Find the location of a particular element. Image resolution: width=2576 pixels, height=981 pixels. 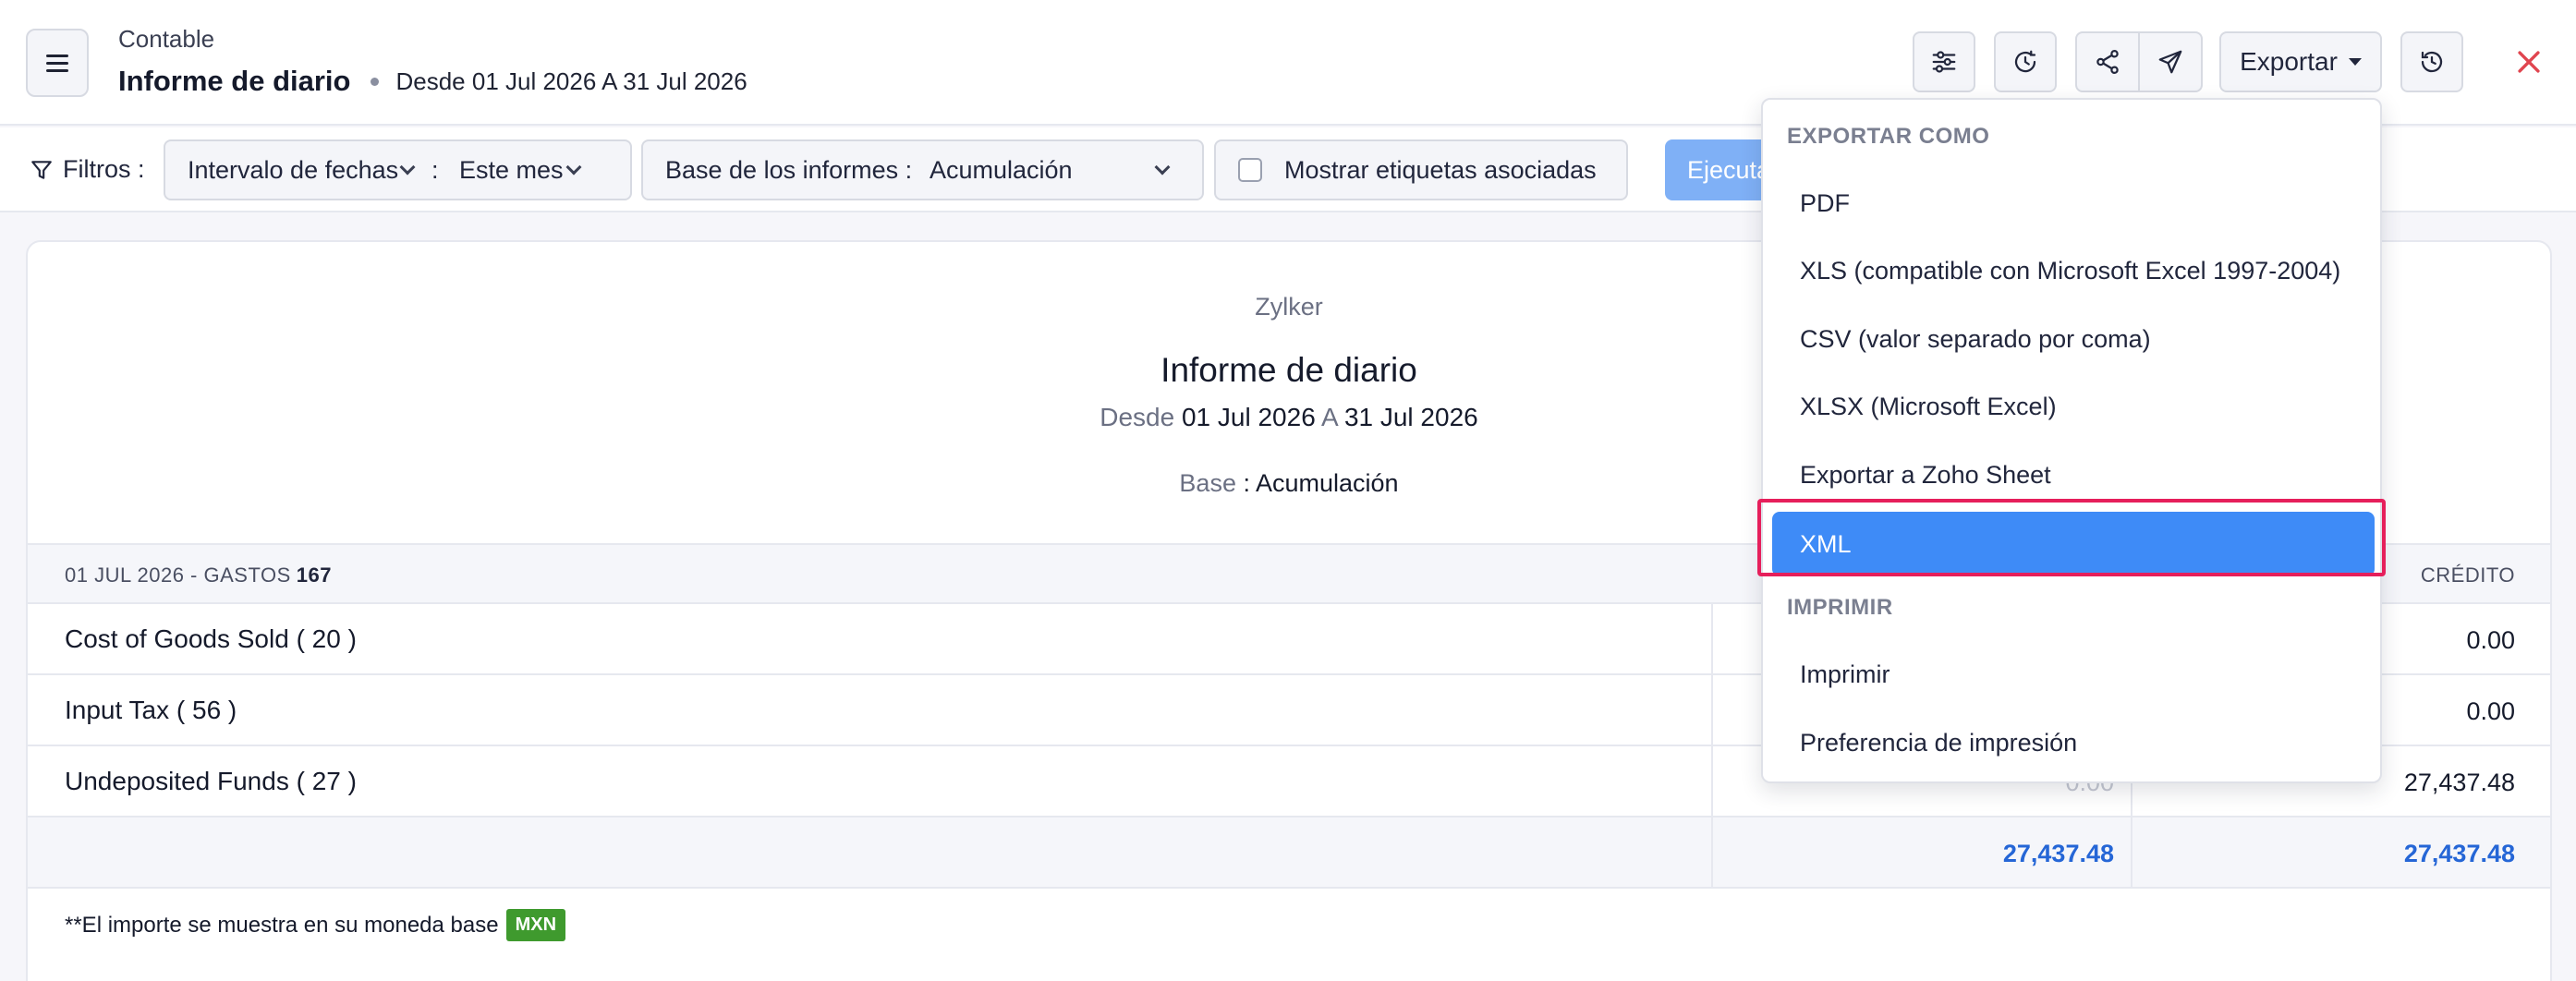

group-header-text: 01 JUL 2026 - GASTOS 167 is located at coordinates (198, 575).